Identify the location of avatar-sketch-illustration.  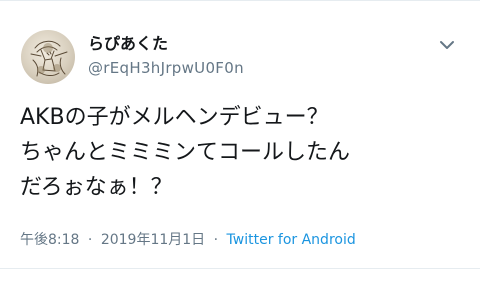
(49, 58).